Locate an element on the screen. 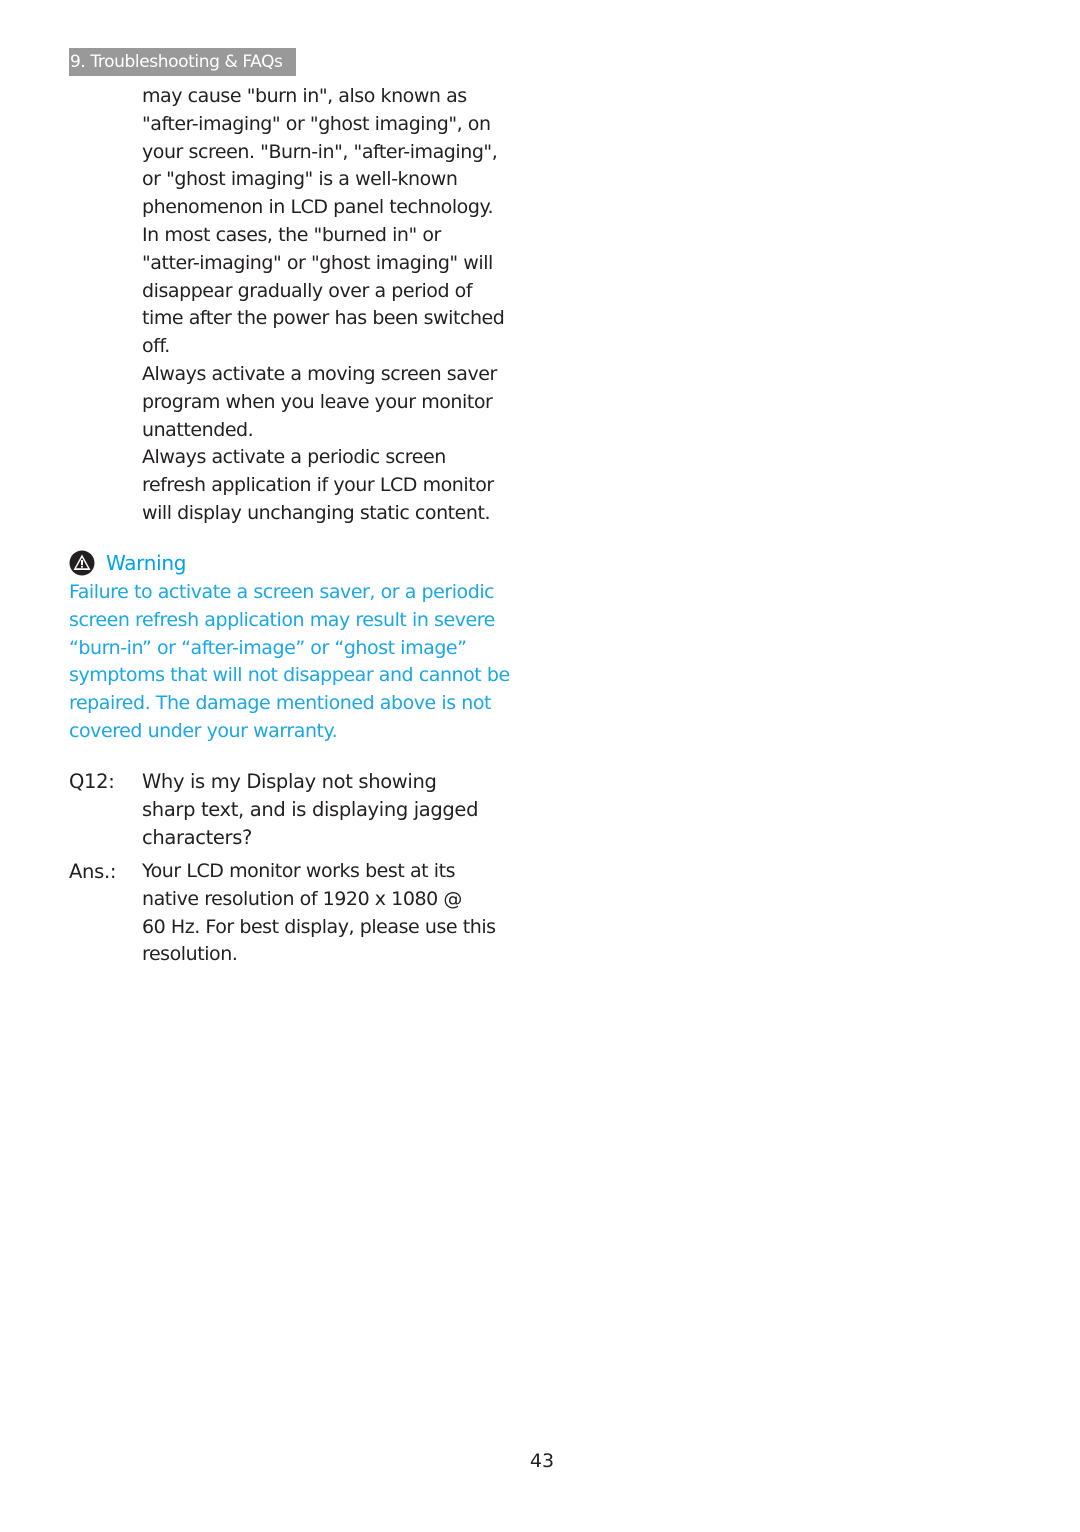 Image resolution: width=1080 pixels, height=1532 pixels. text-line: or "ghost imaging" is a well-known is located at coordinates (300, 179).